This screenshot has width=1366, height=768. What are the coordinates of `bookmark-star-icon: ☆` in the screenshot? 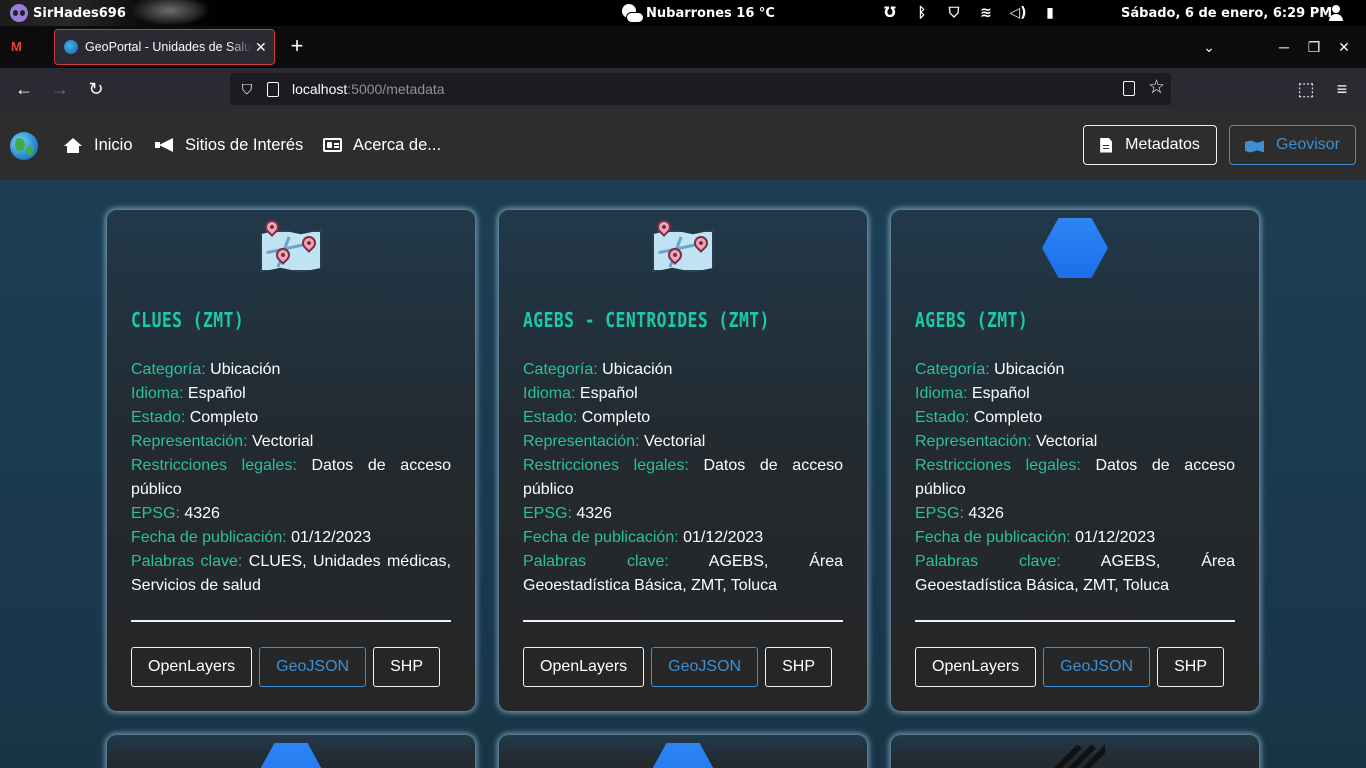 It's located at (1156, 87).